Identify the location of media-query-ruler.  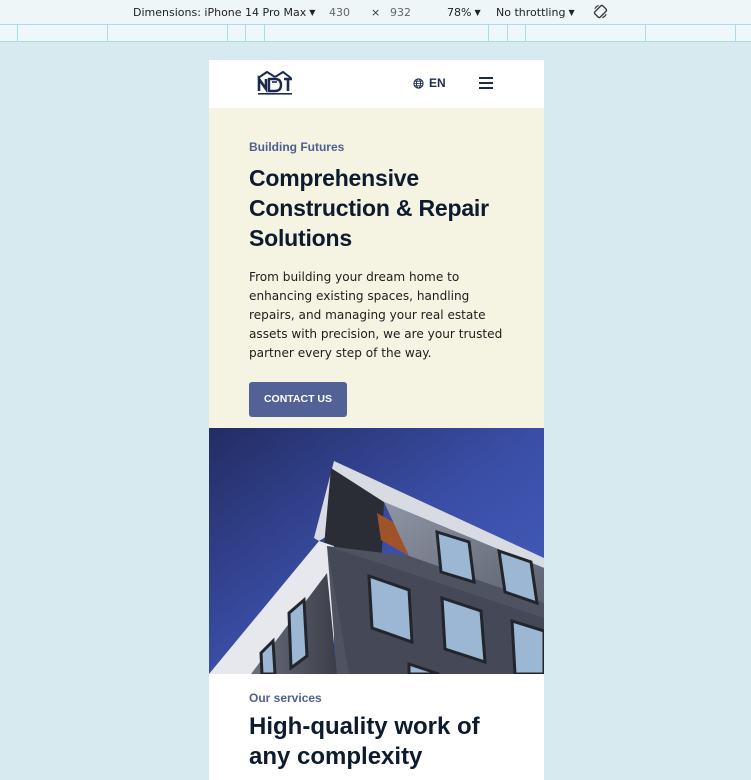
(375, 33).